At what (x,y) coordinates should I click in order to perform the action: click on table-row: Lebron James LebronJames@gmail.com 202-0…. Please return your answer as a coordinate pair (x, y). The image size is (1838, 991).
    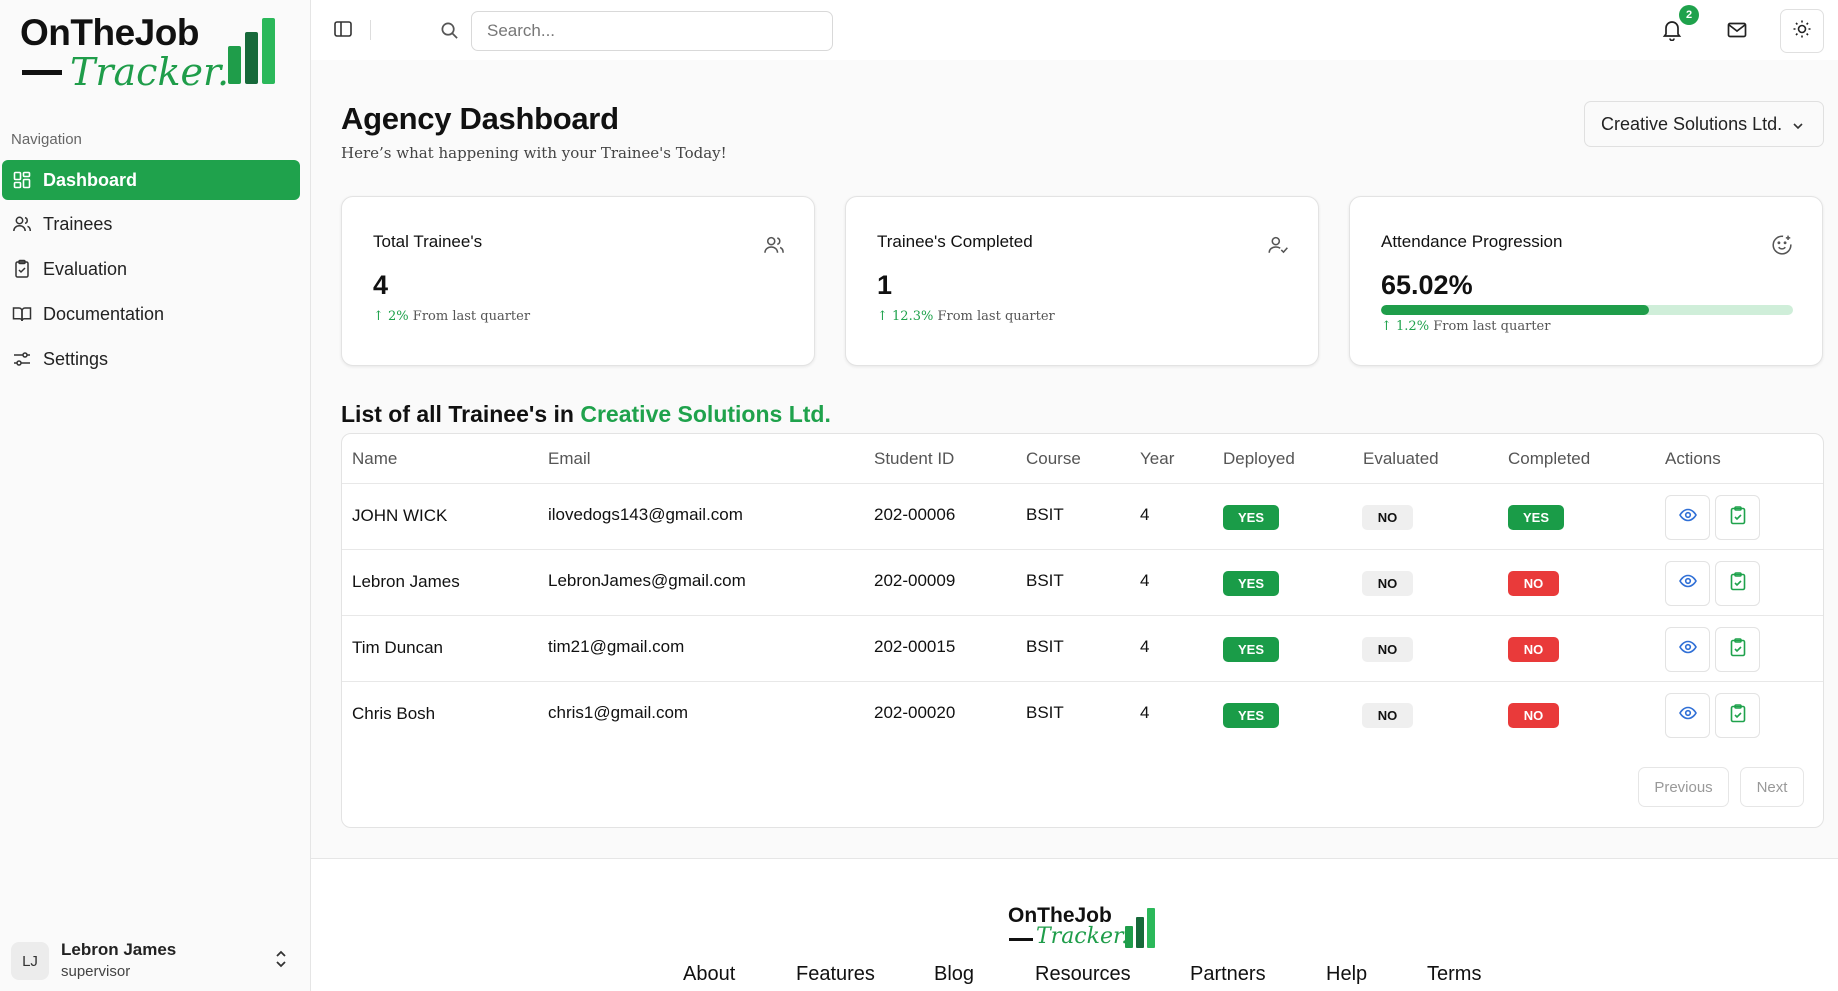
    Looking at the image, I should click on (1082, 582).